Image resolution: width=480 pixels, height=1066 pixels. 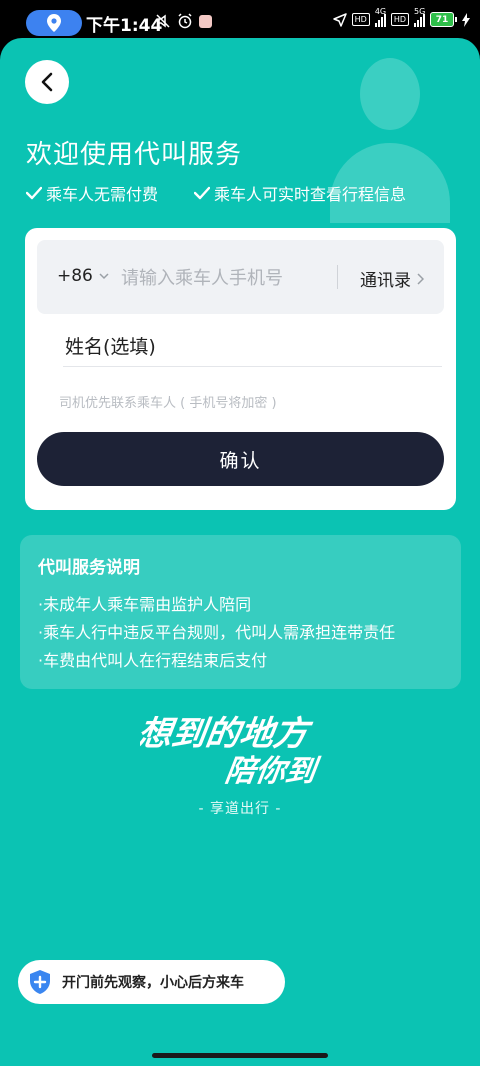 I want to click on status-bar: 下午1:44 HD 4G HD 5G 71, so click(x=240, y=20).